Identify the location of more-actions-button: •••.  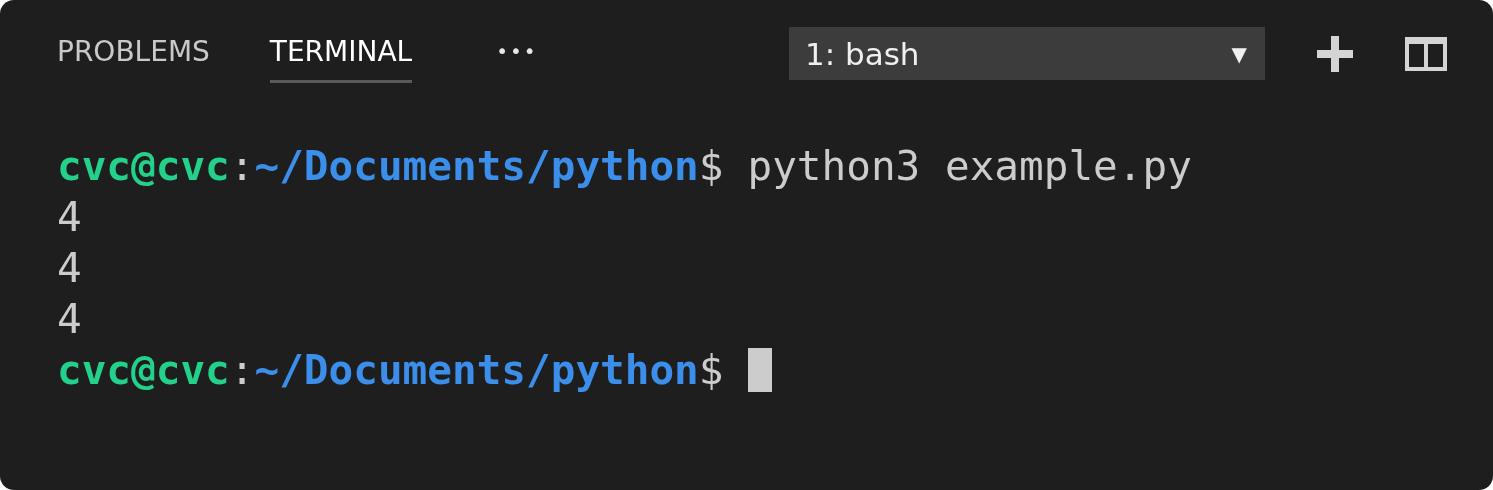
(517, 51).